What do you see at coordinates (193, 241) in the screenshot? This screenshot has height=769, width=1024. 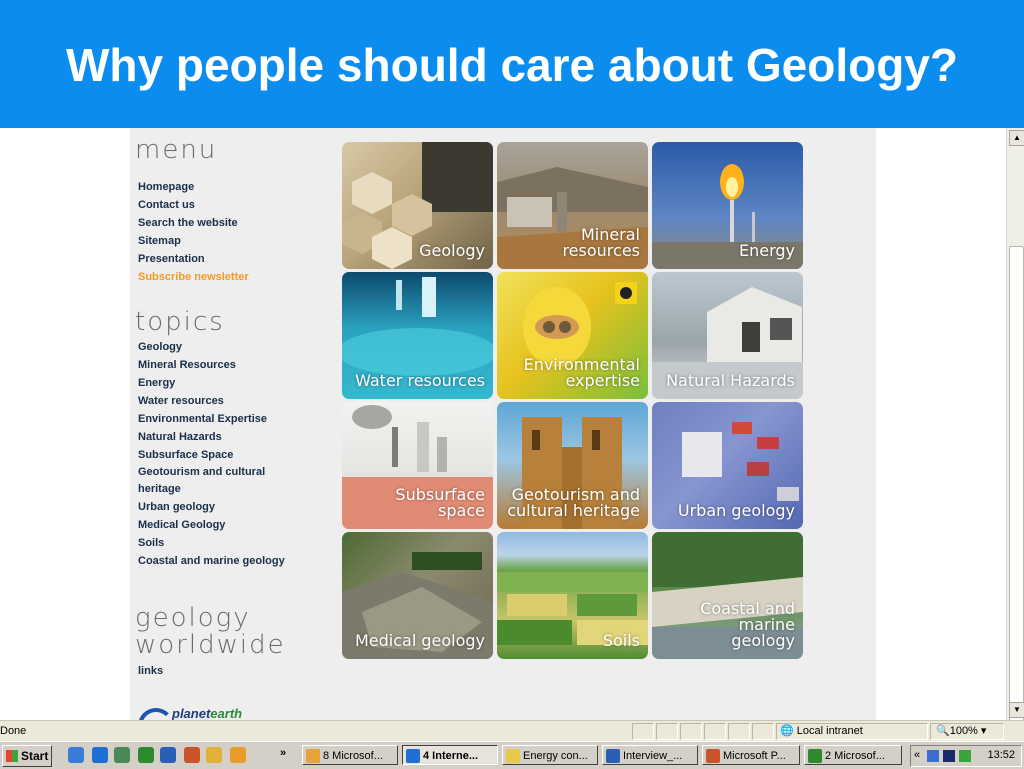 I see `menu-link-sitemap: Sitemap` at bounding box center [193, 241].